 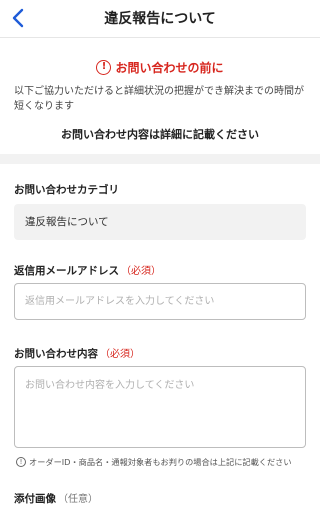 I want to click on category-label: お問い合わせカテゴリ, so click(x=66, y=189).